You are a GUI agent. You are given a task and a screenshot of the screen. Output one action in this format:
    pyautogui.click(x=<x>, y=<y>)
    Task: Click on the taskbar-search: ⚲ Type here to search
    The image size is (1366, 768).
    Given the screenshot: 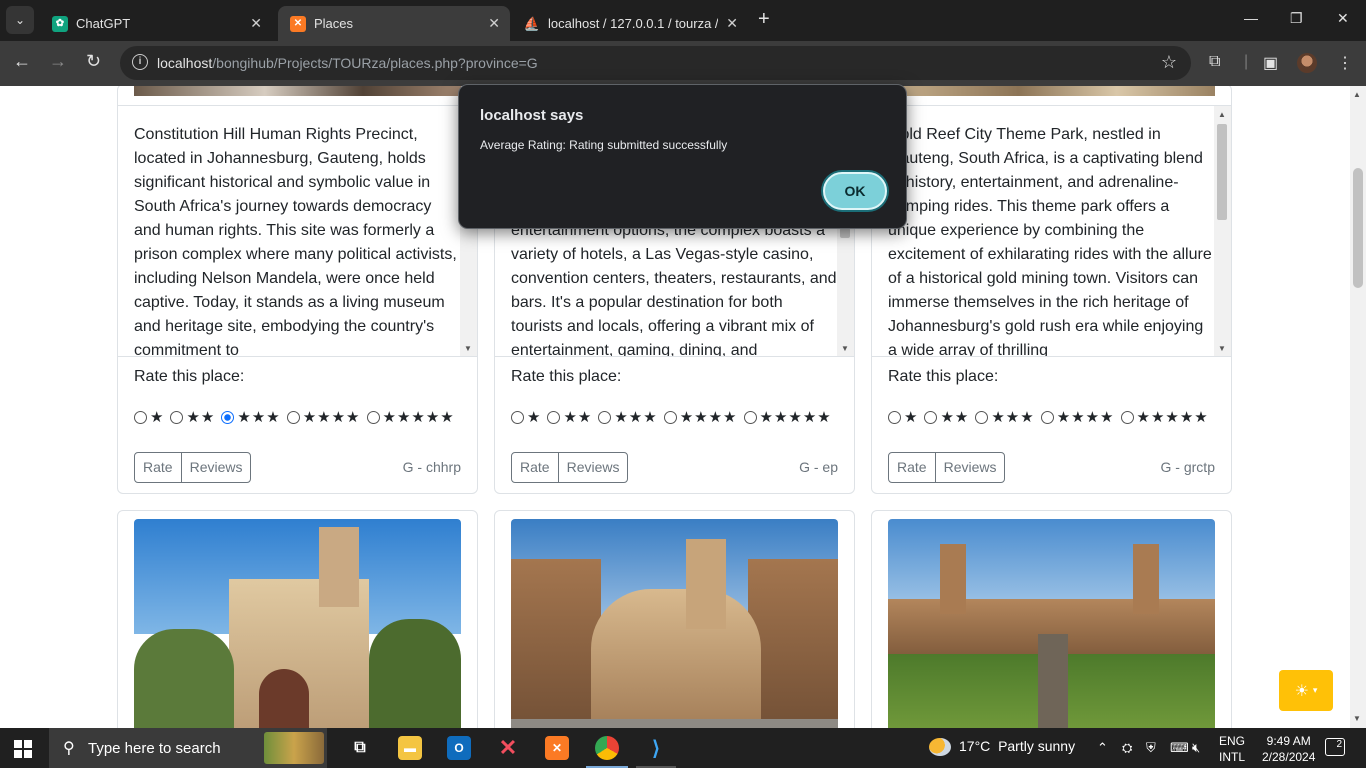 What is the action you would take?
    pyautogui.click(x=188, y=748)
    